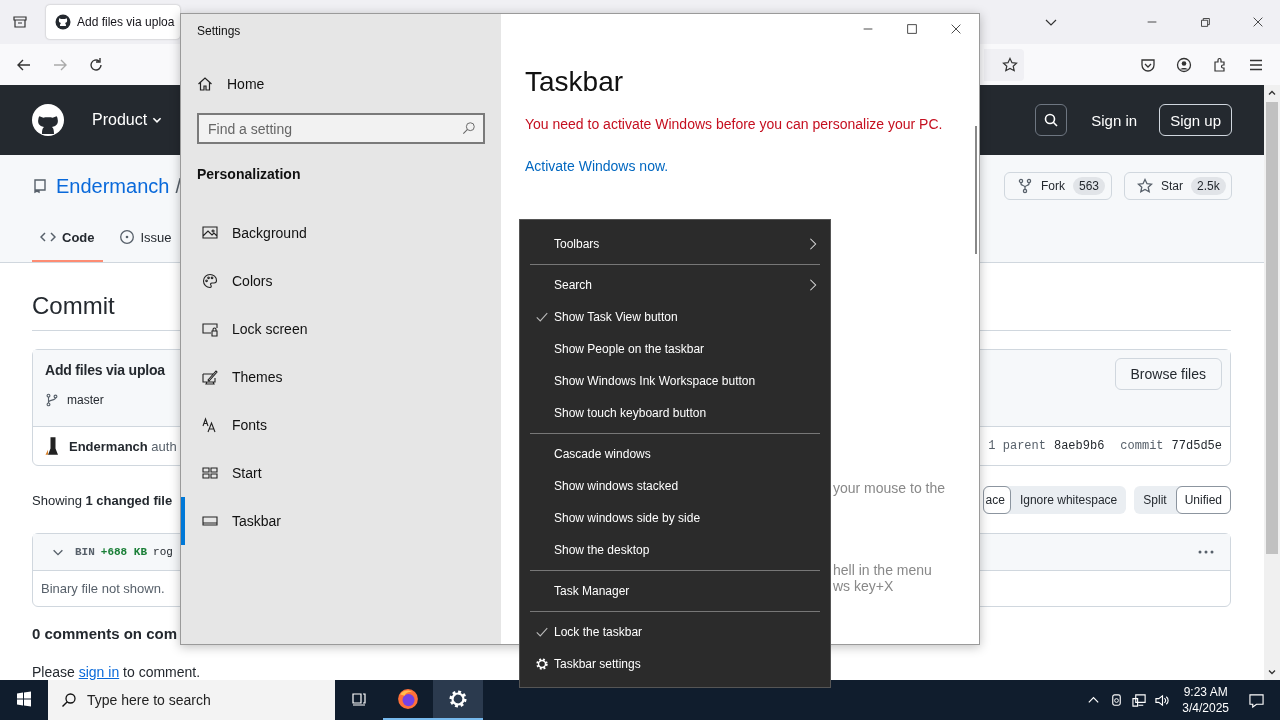 The width and height of the screenshot is (1280, 720). Describe the element at coordinates (675, 591) in the screenshot. I see `menu-item: Task Manager` at that location.